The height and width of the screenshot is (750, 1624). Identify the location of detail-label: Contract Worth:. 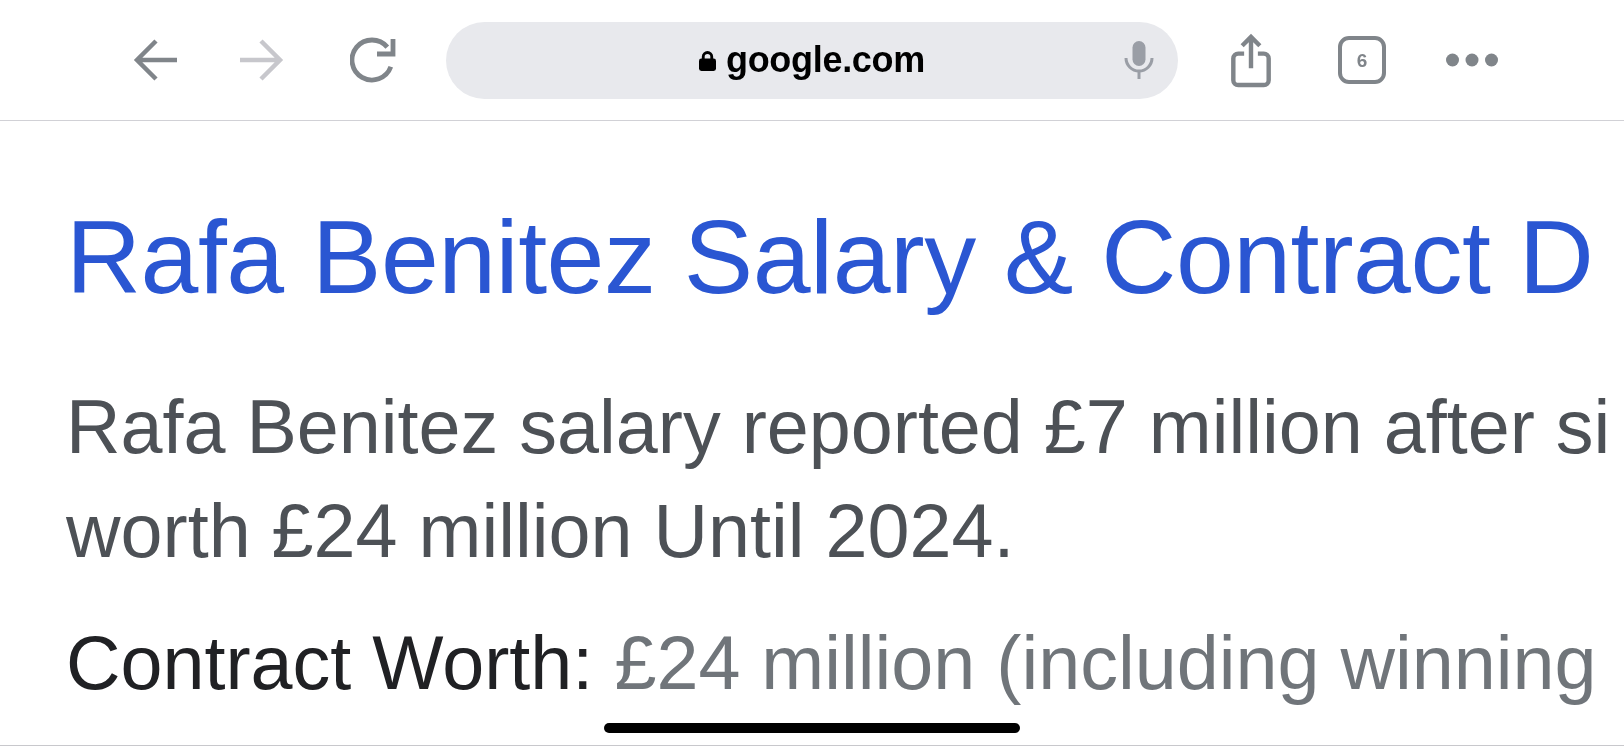
(330, 663).